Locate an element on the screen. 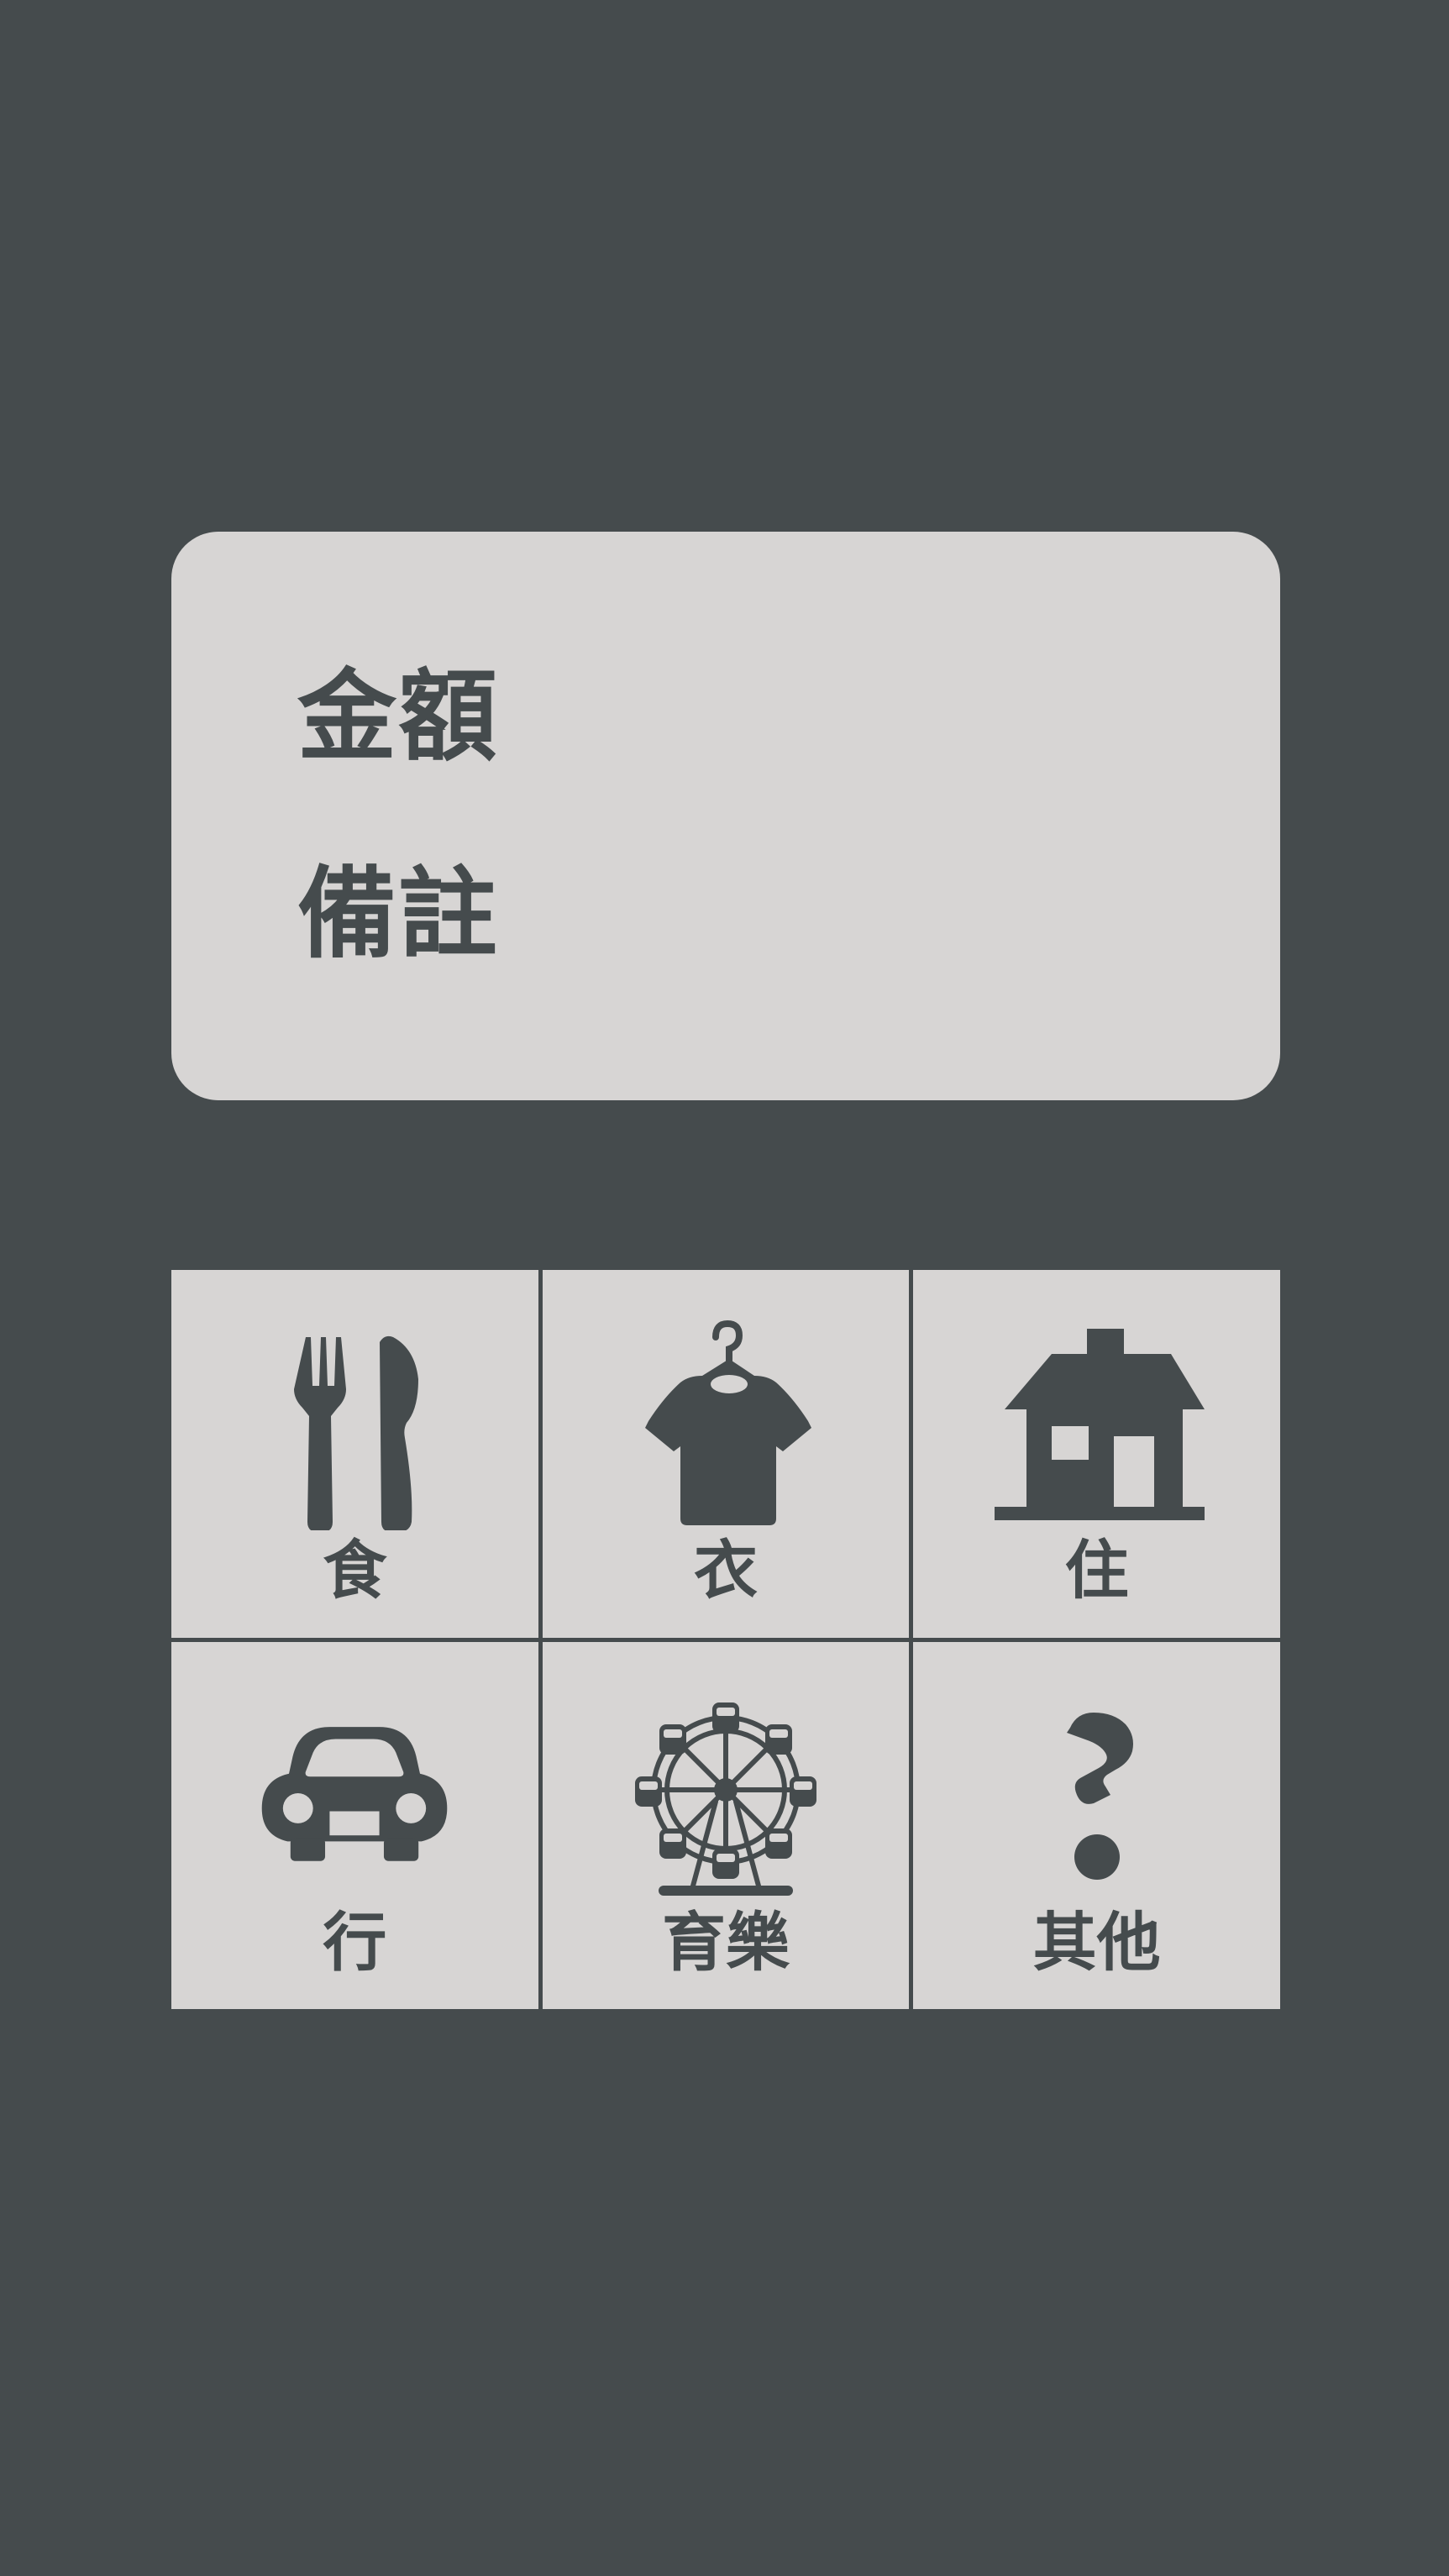 Image resolution: width=1449 pixels, height=2576 pixels. amount-field: 金額 is located at coordinates (759, 716).